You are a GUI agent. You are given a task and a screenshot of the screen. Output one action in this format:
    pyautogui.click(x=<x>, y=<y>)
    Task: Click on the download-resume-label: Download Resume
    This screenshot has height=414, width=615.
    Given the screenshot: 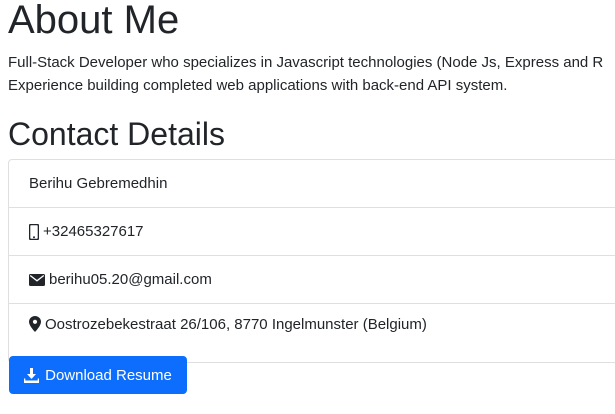 What is the action you would take?
    pyautogui.click(x=108, y=375)
    